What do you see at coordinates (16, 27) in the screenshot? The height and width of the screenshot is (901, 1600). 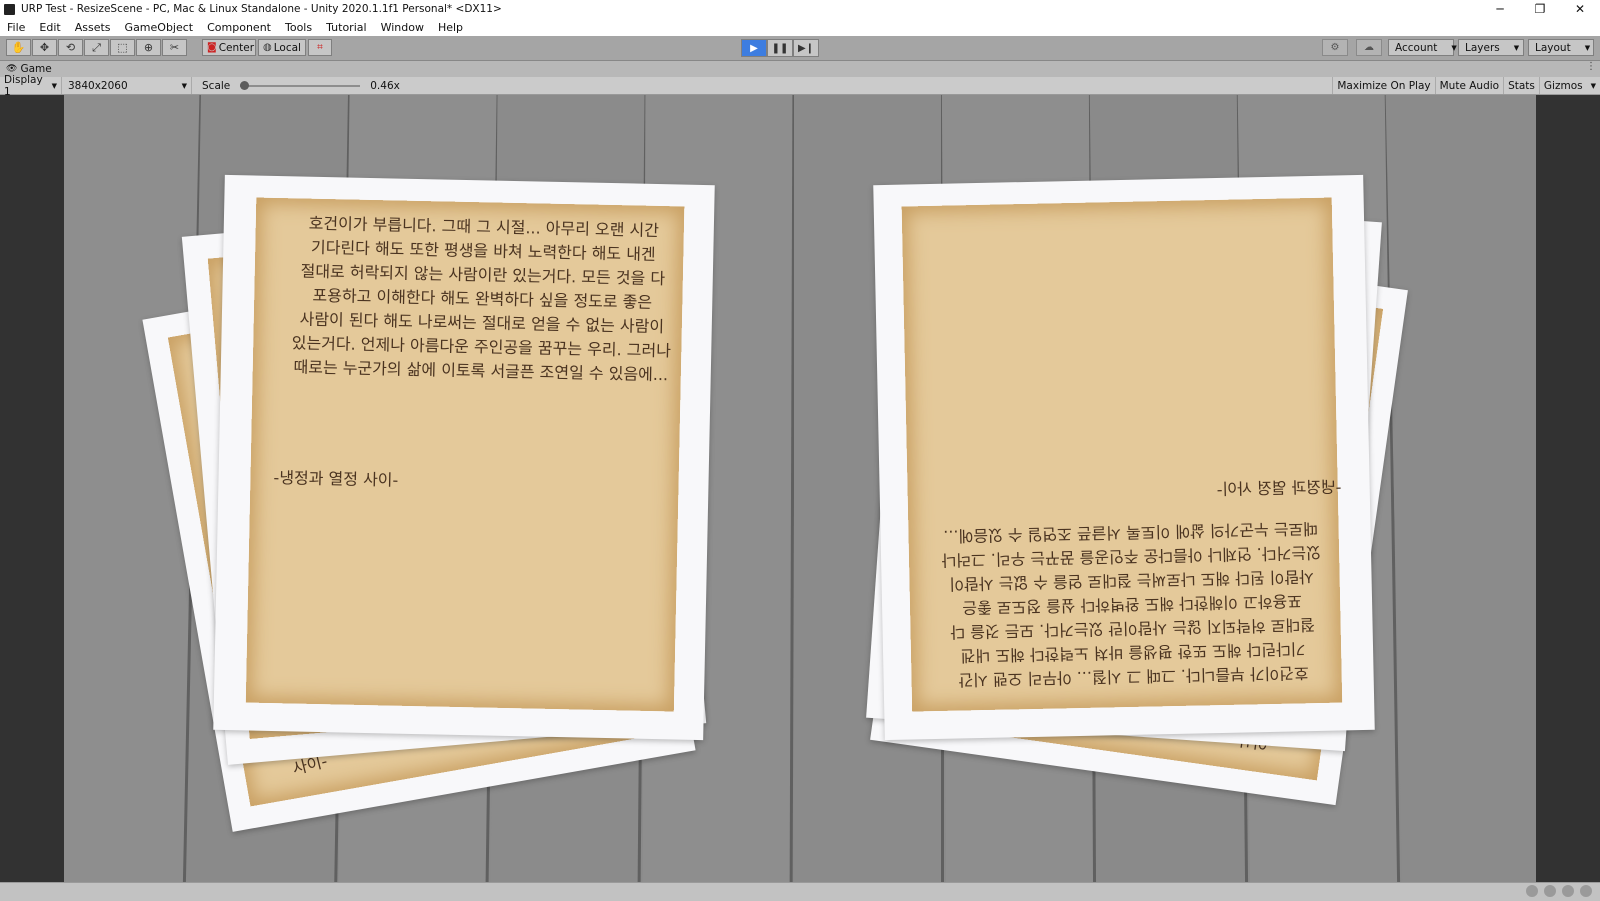 I see `menu-file: File` at bounding box center [16, 27].